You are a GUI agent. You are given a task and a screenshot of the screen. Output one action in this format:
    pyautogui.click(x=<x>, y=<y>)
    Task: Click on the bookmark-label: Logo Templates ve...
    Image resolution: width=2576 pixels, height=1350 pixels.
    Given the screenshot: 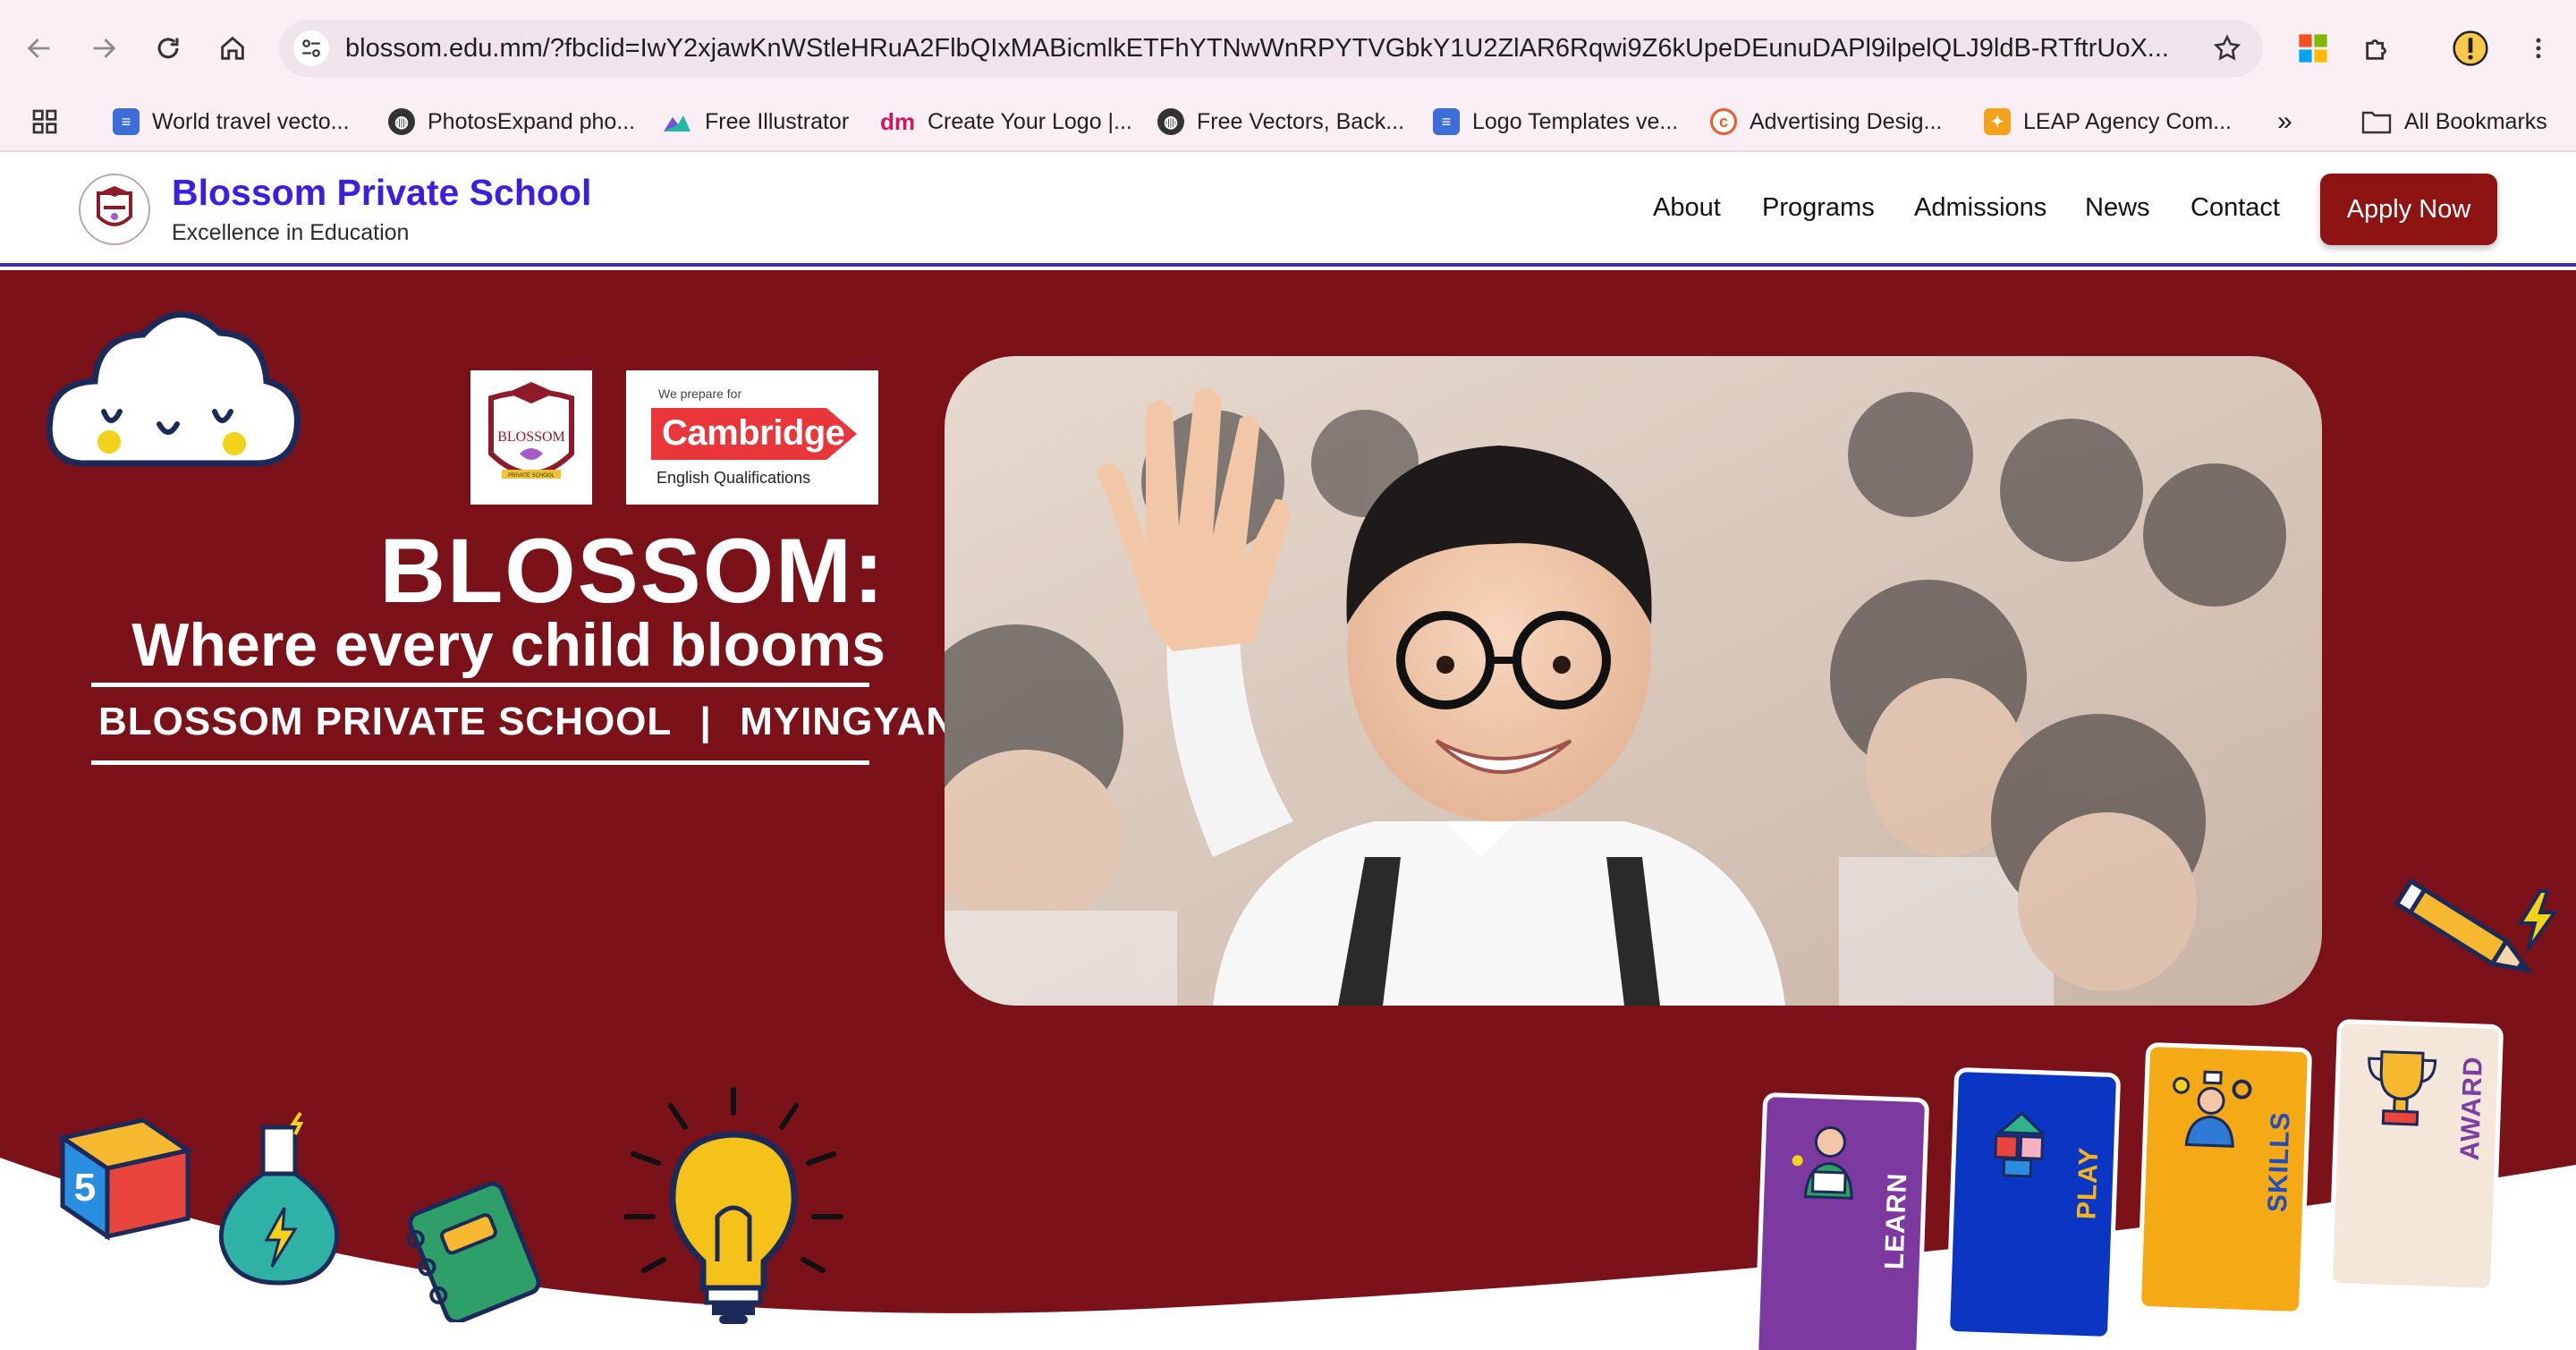 What is the action you would take?
    pyautogui.click(x=1575, y=121)
    